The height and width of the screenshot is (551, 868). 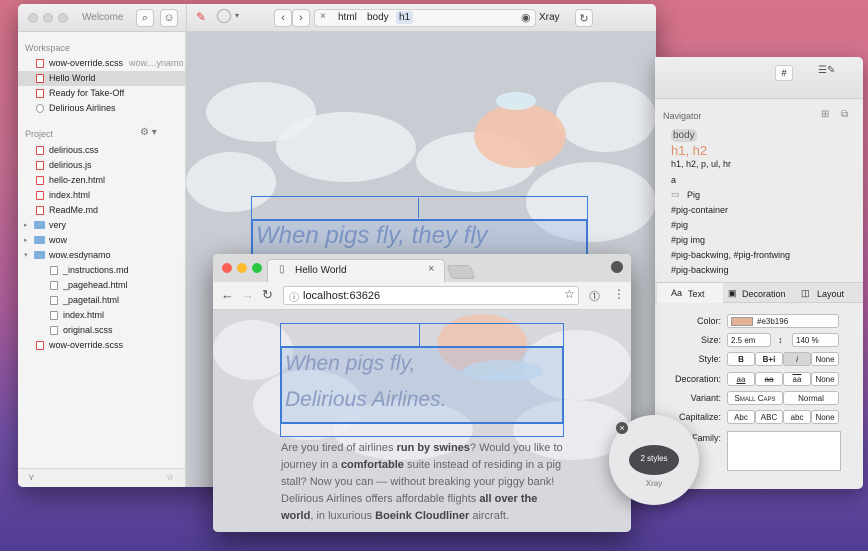 What do you see at coordinates (769, 359) in the screenshot?
I see `style-bold-italic: B+i` at bounding box center [769, 359].